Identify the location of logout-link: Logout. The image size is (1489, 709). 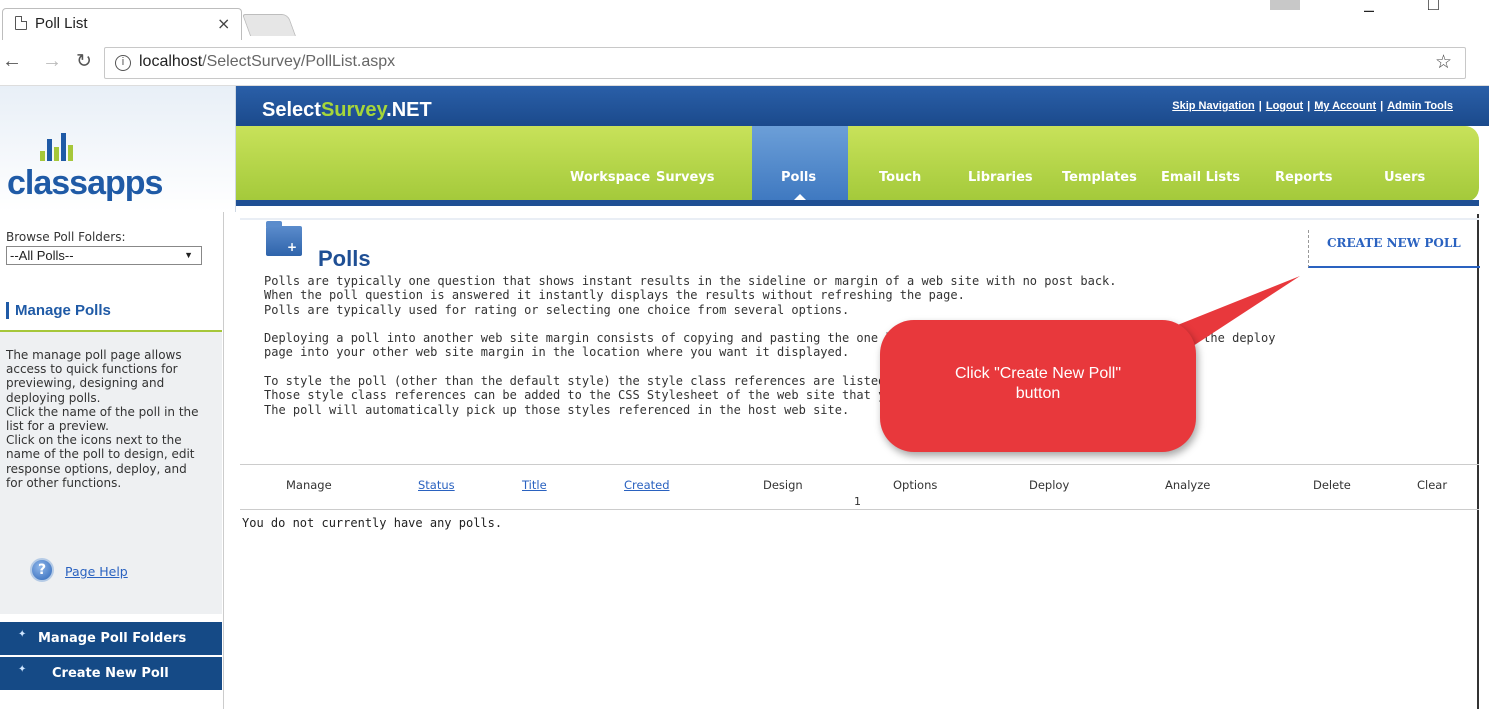
(1284, 106).